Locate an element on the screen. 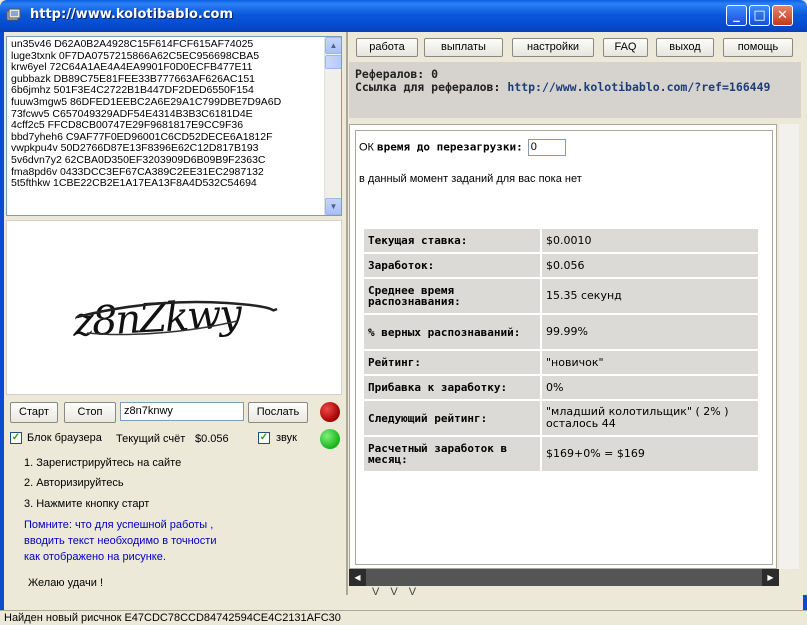  reload-line: ОК время до перезагрузки: 0 is located at coordinates (462, 147).